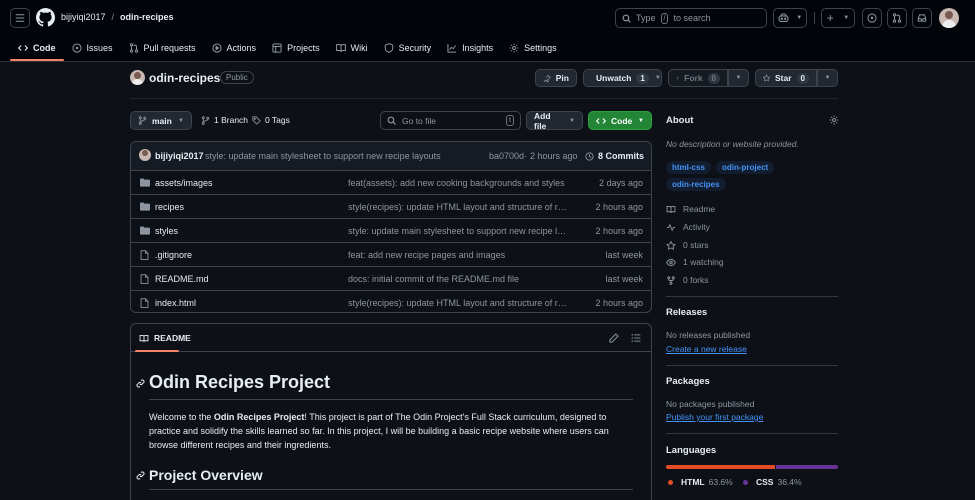 The height and width of the screenshot is (500, 975). Describe the element at coordinates (706, 349) in the screenshot. I see `create-release-link: Create a new release` at that location.